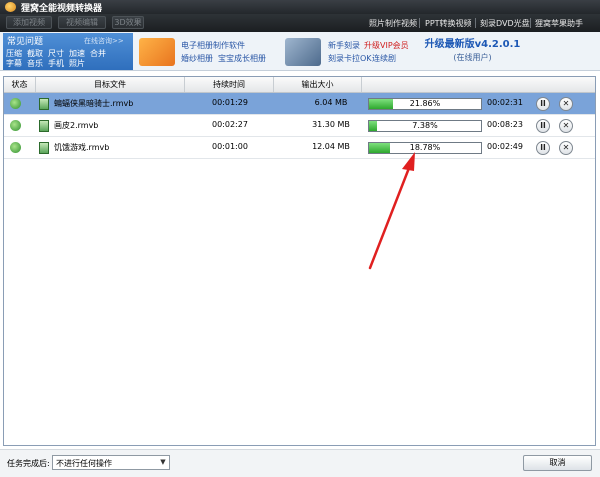 This screenshot has height=477, width=600. Describe the element at coordinates (472, 51) in the screenshot. I see `upgrade-banner: 升级最新版v4.2.0.1 (在线用户)` at that location.